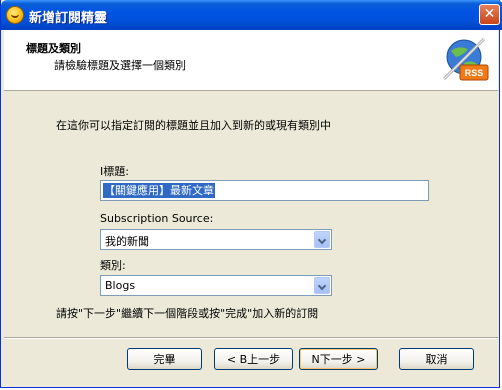 The image size is (502, 390). I want to click on next-button: N下一步 >, so click(338, 359).